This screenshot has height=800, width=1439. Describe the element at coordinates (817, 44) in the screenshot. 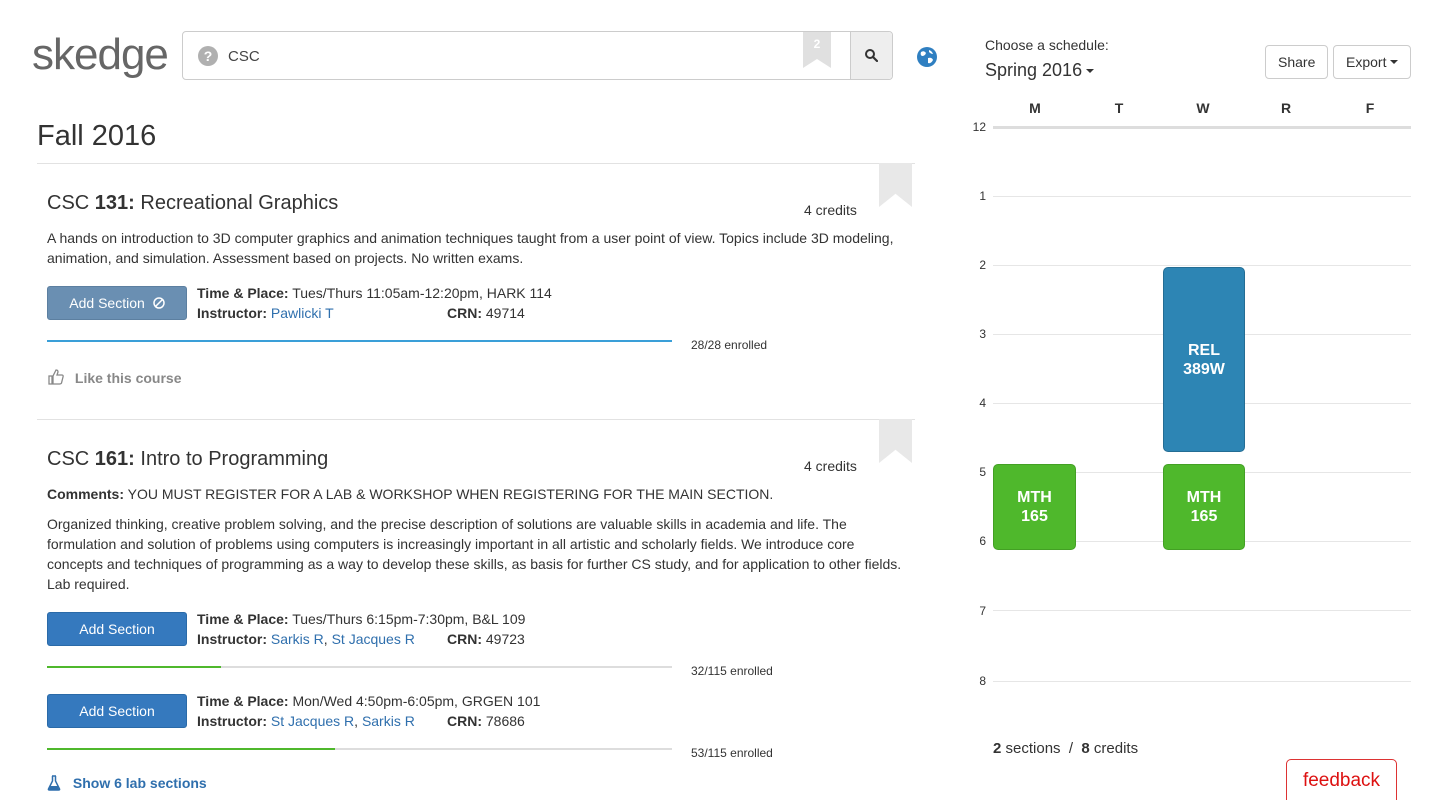

I see `bookmark-count: 2` at that location.